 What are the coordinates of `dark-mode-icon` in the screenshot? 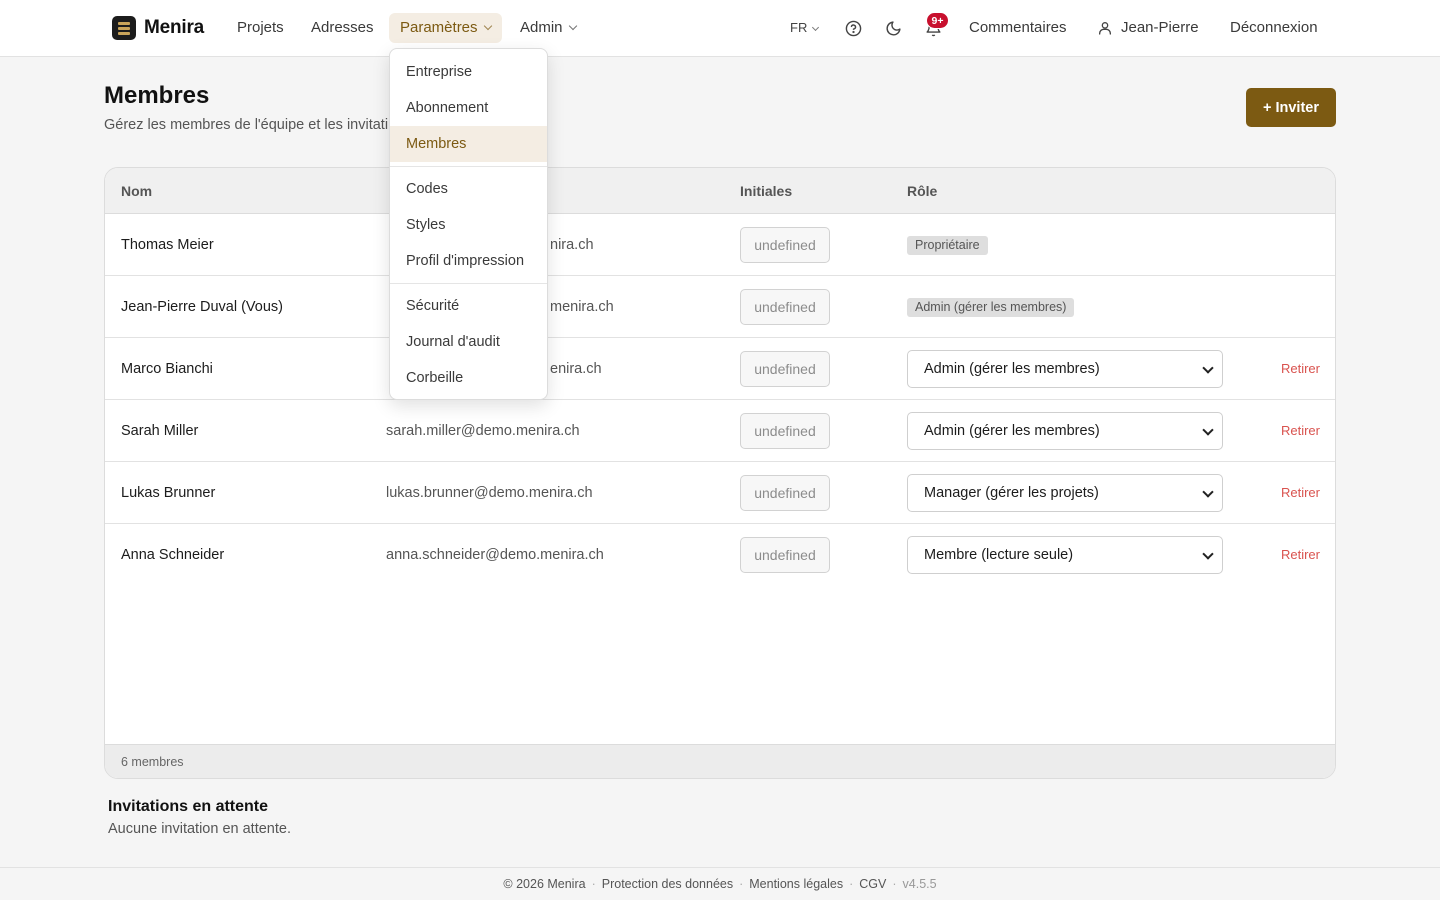 It's located at (893, 28).